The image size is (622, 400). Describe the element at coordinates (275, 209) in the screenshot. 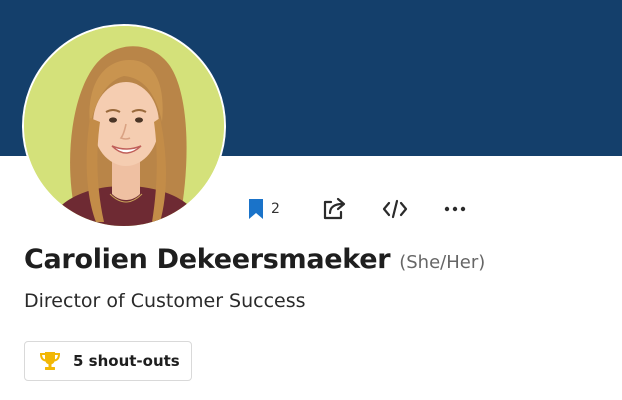

I see `bookmark-count: 2` at that location.